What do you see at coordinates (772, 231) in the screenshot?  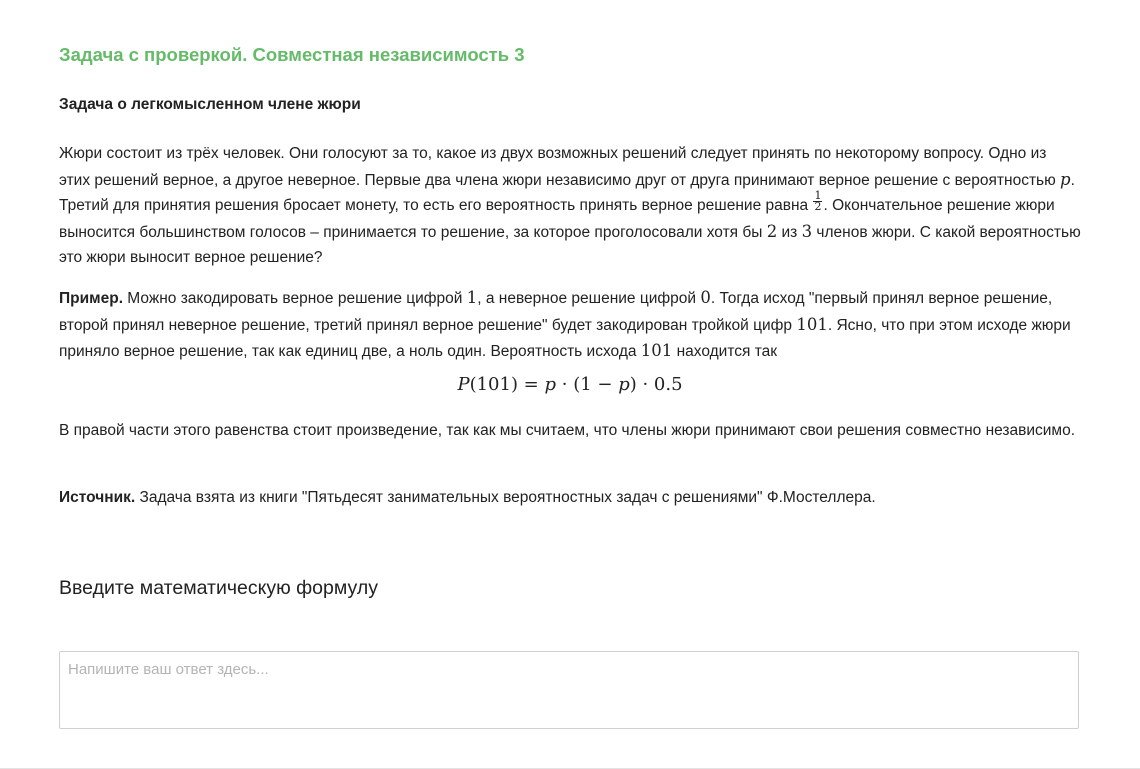 I see `math-two: 2` at bounding box center [772, 231].